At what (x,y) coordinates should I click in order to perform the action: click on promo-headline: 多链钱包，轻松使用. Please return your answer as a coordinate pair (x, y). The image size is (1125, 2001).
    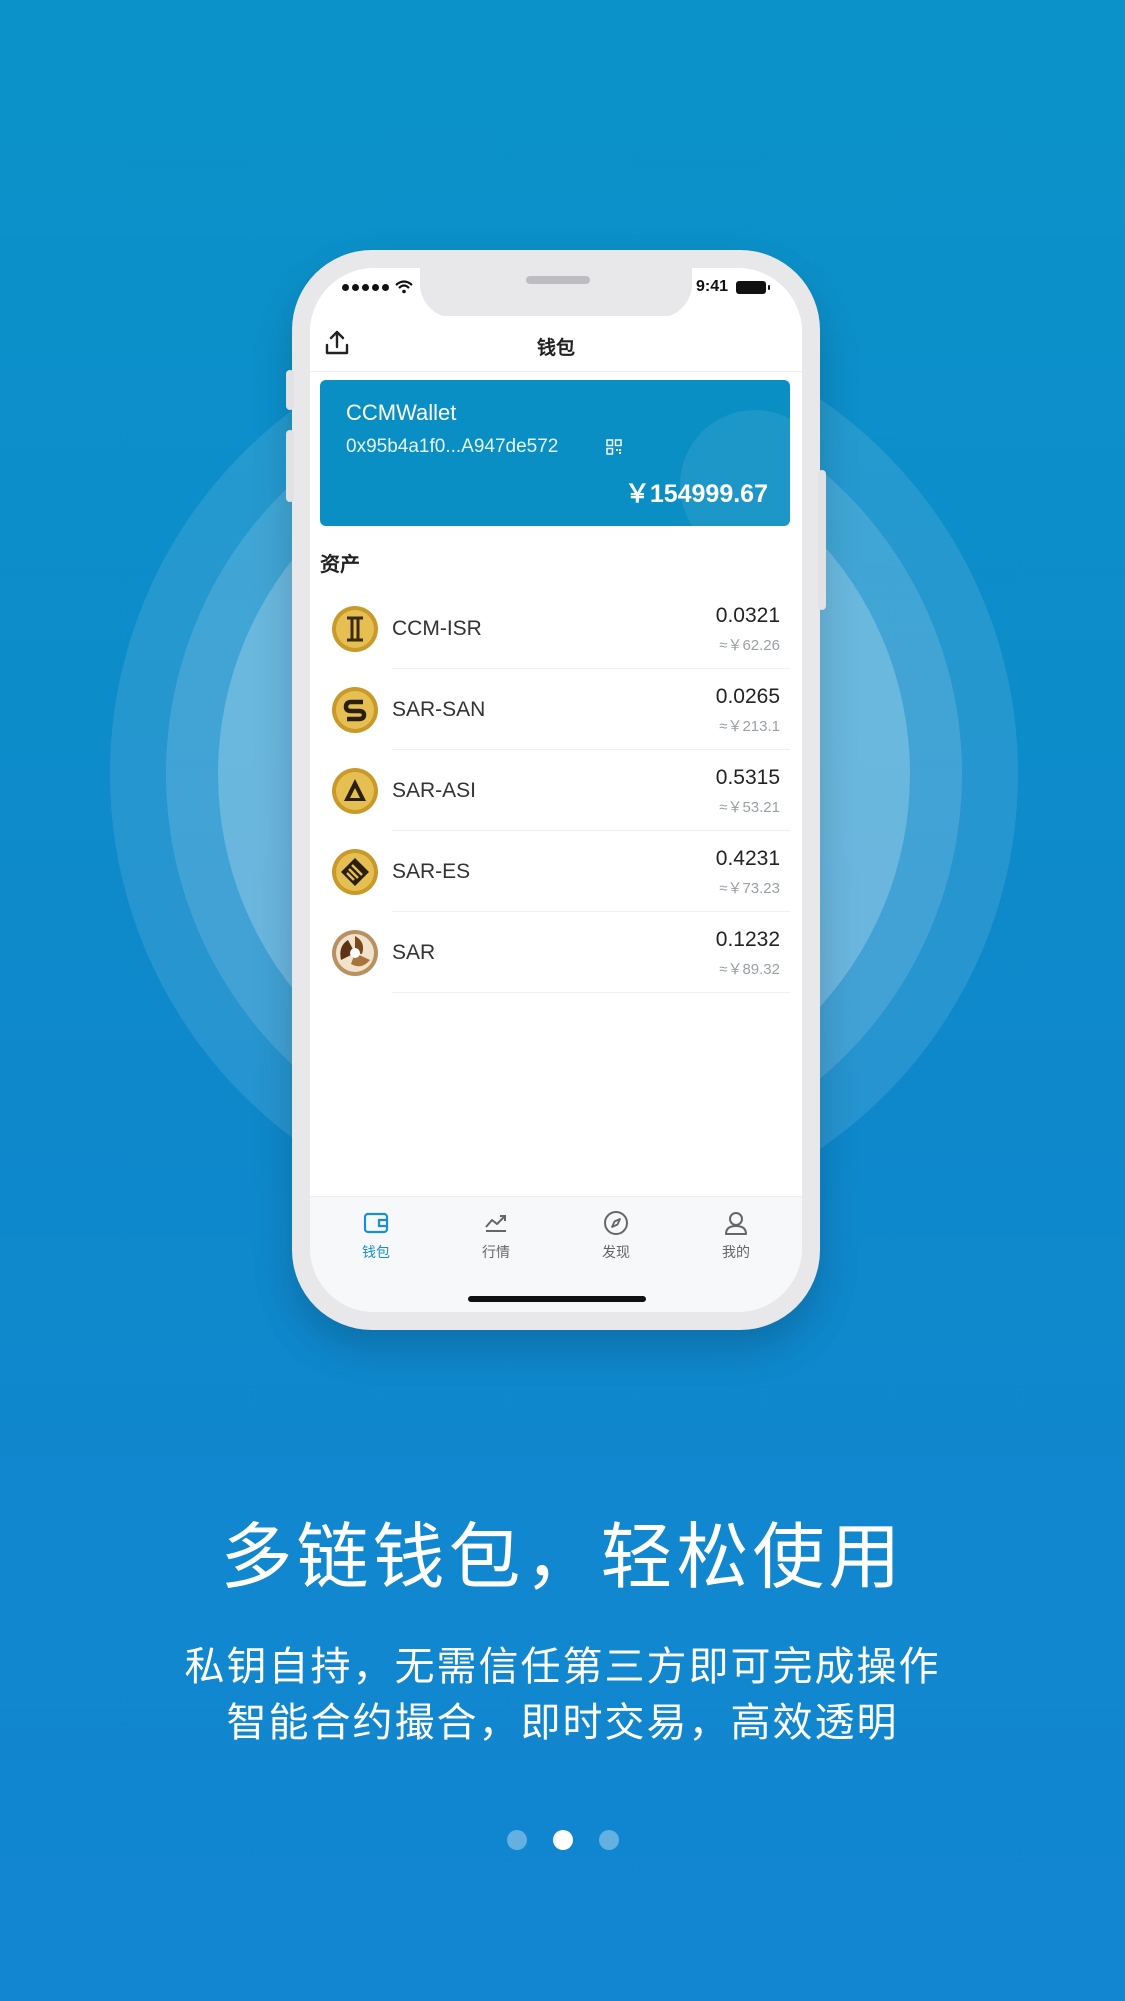
    Looking at the image, I should click on (562, 1558).